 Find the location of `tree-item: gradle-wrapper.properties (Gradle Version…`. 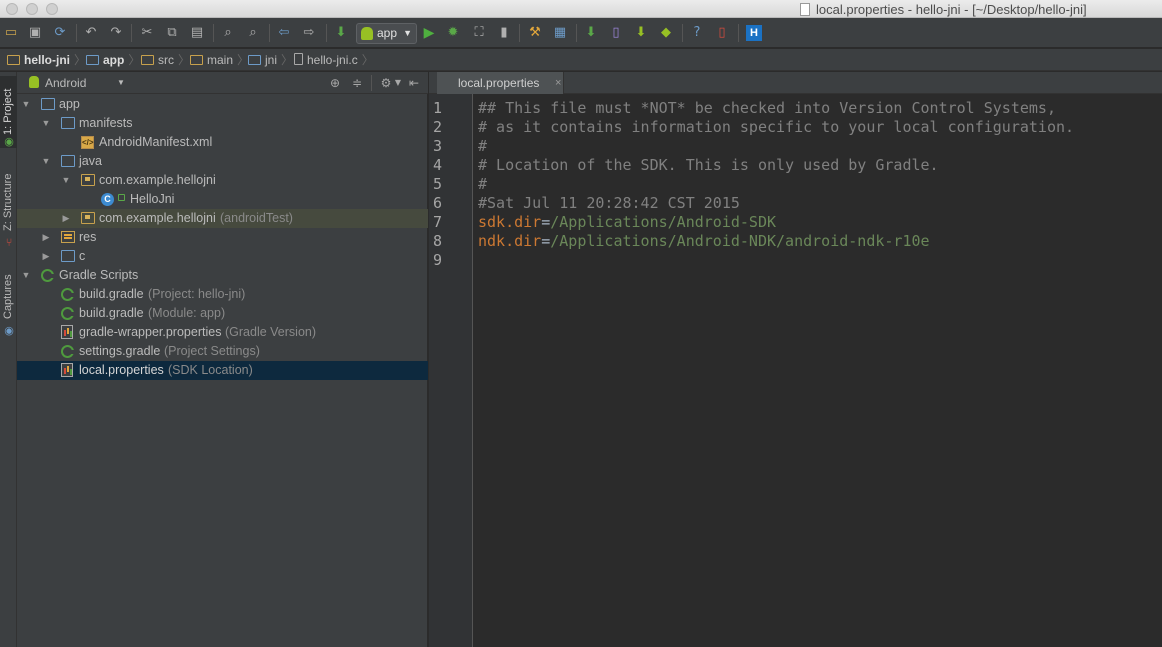

tree-item: gradle-wrapper.properties (Gradle Version… is located at coordinates (222, 332).